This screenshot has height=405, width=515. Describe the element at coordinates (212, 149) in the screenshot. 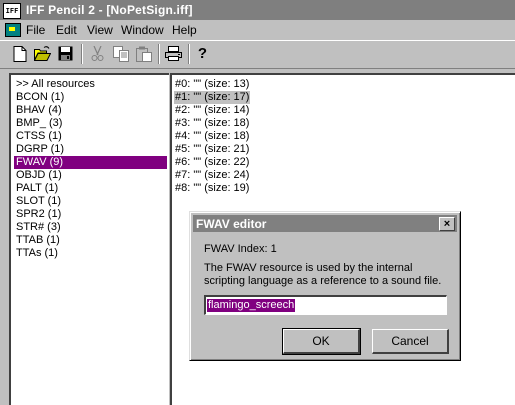

I see `entry-row-5: #5: "" (size: 21)` at that location.